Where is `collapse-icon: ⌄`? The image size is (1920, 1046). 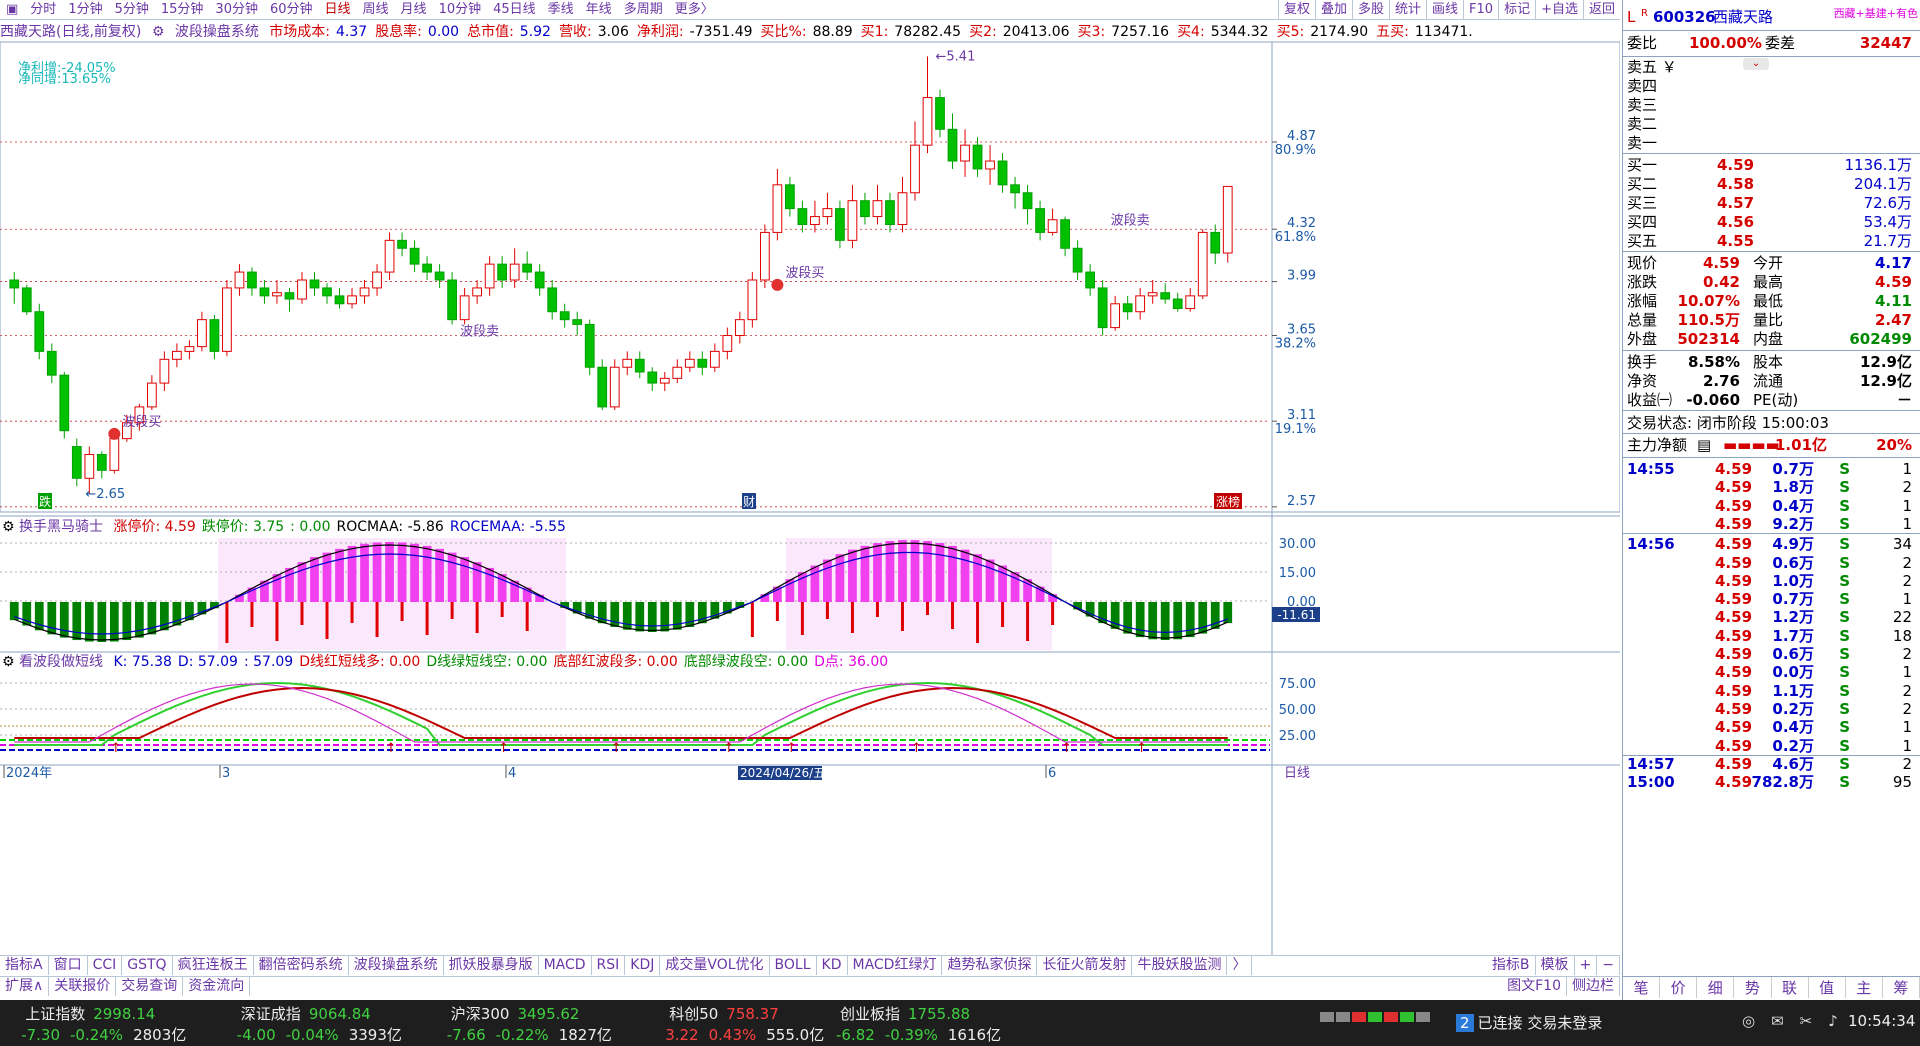 collapse-icon: ⌄ is located at coordinates (1756, 64).